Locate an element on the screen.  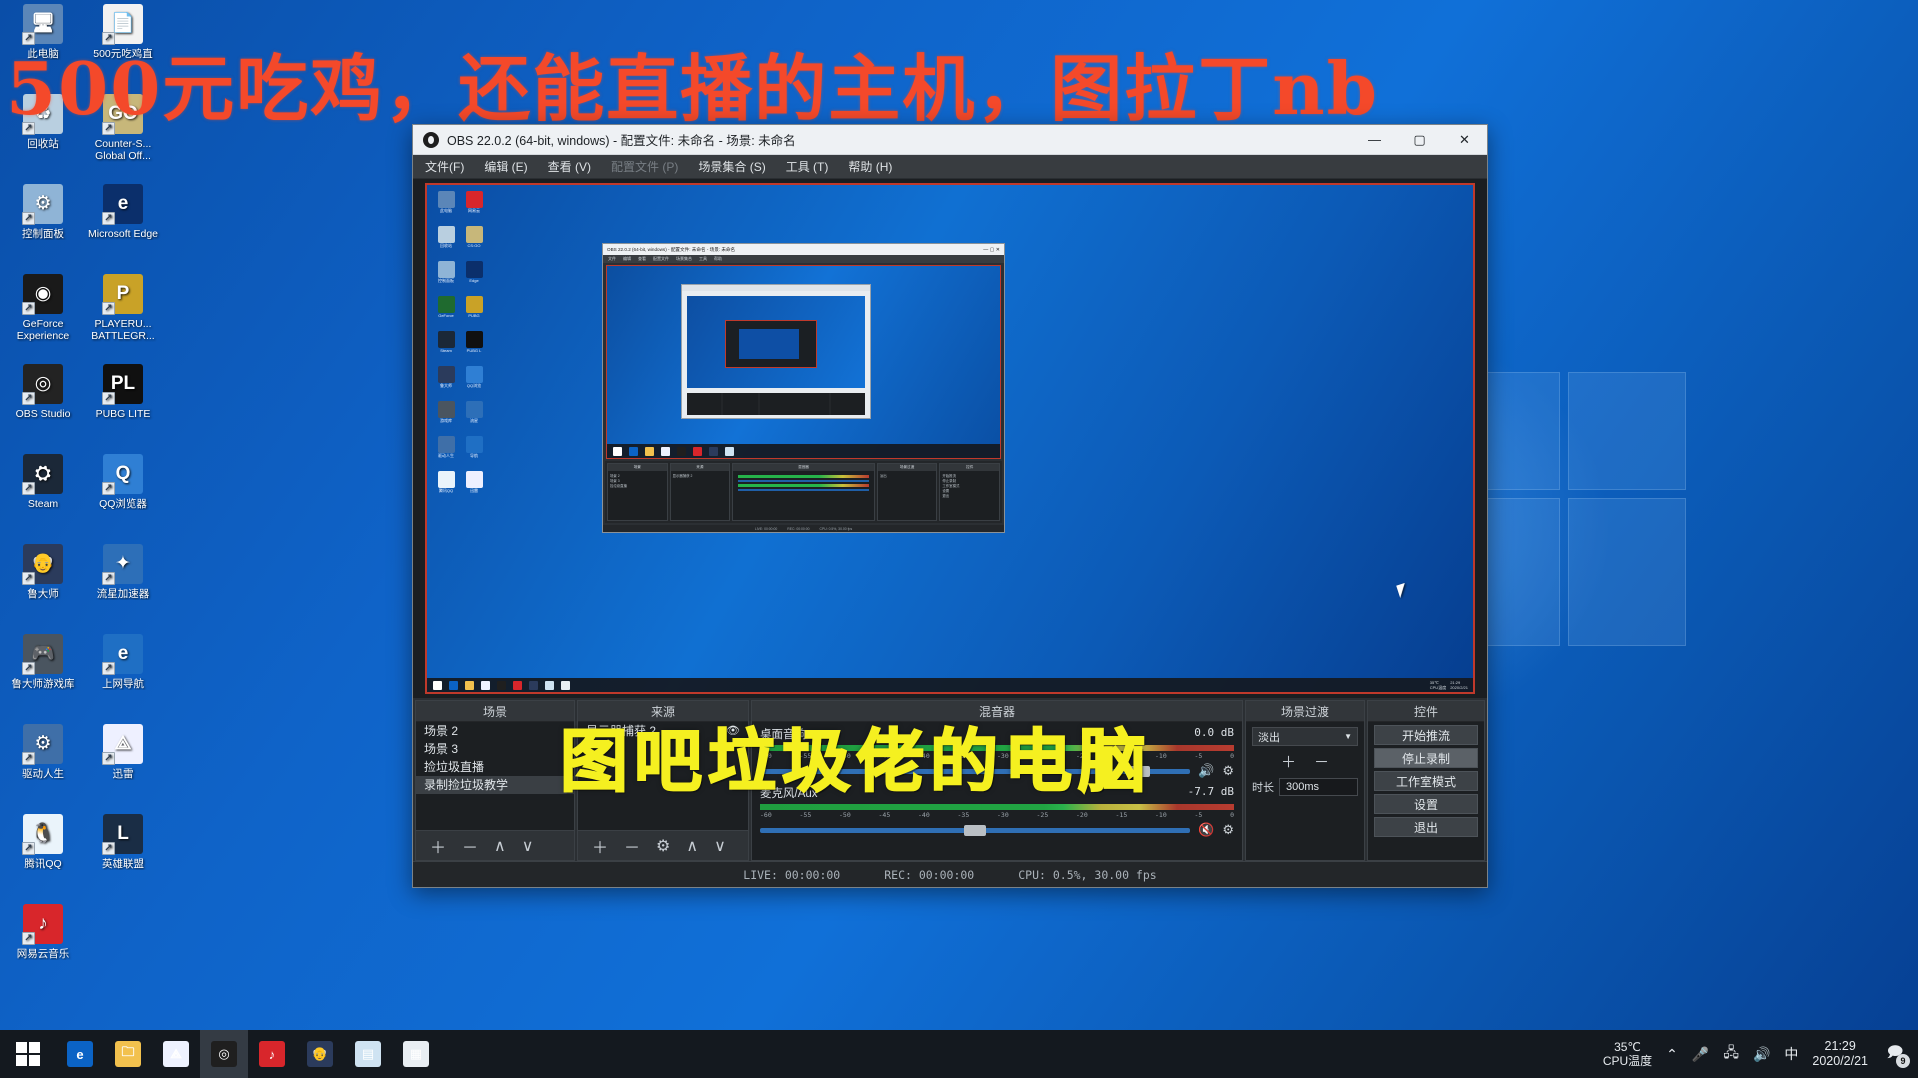
scene-toolbar-button-1: － is located at coordinates (470, 846).